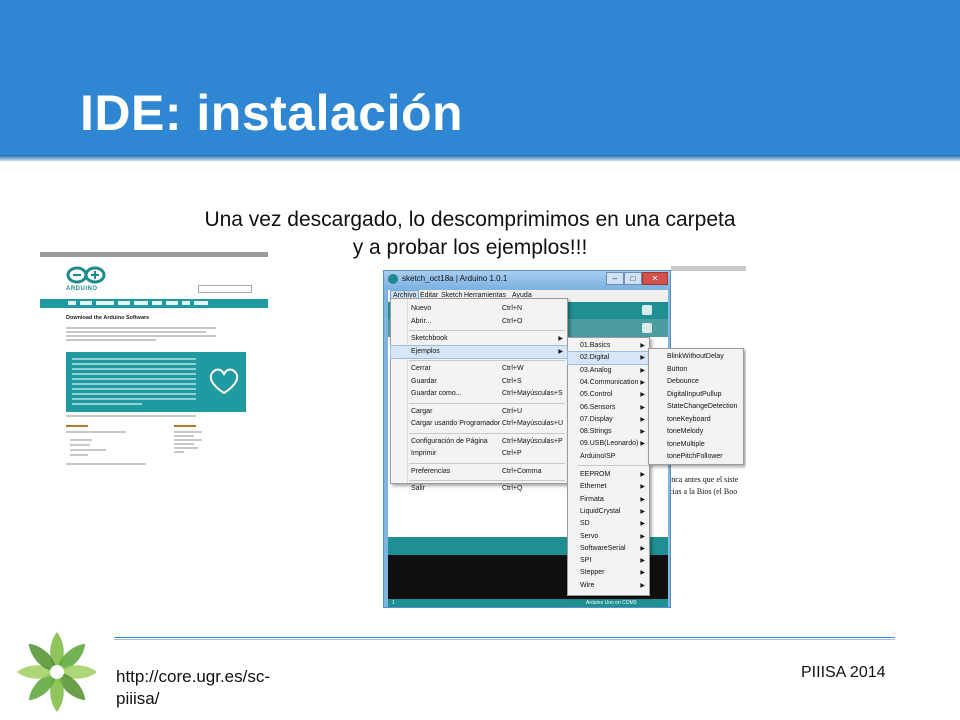 The height and width of the screenshot is (720, 960). I want to click on website-heading: Download the Arduino Software, so click(108, 318).